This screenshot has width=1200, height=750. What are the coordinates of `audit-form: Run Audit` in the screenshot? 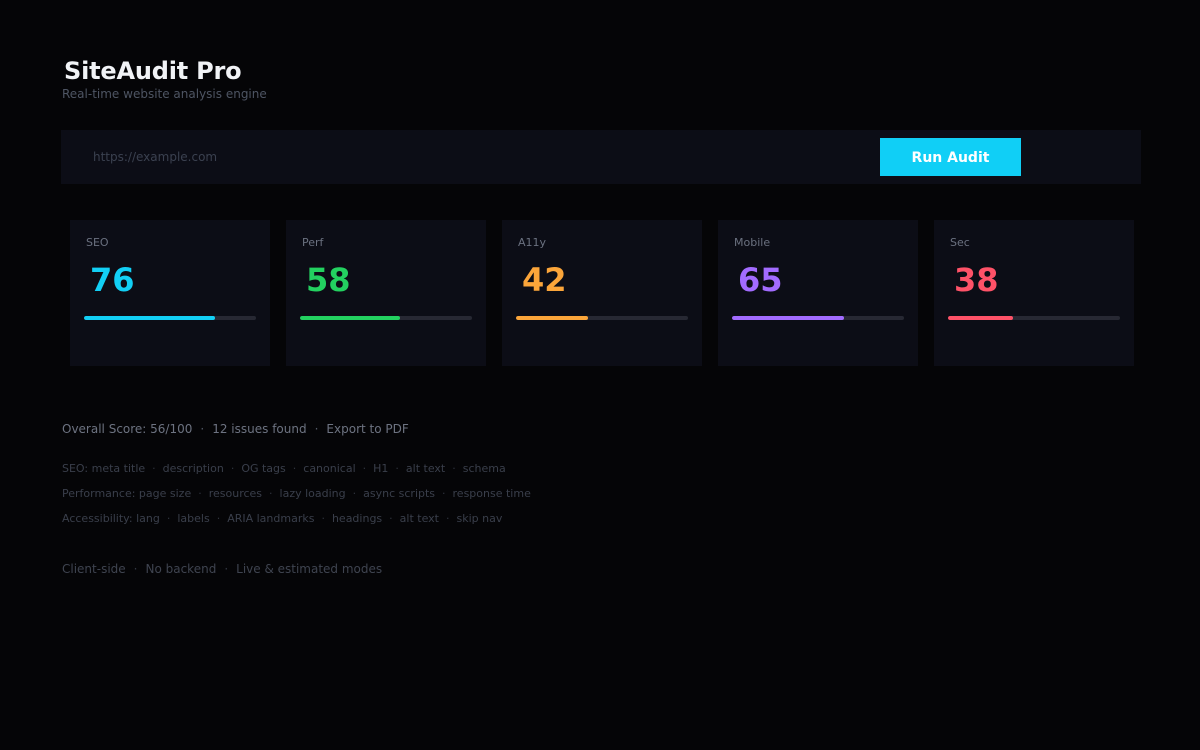 It's located at (601, 157).